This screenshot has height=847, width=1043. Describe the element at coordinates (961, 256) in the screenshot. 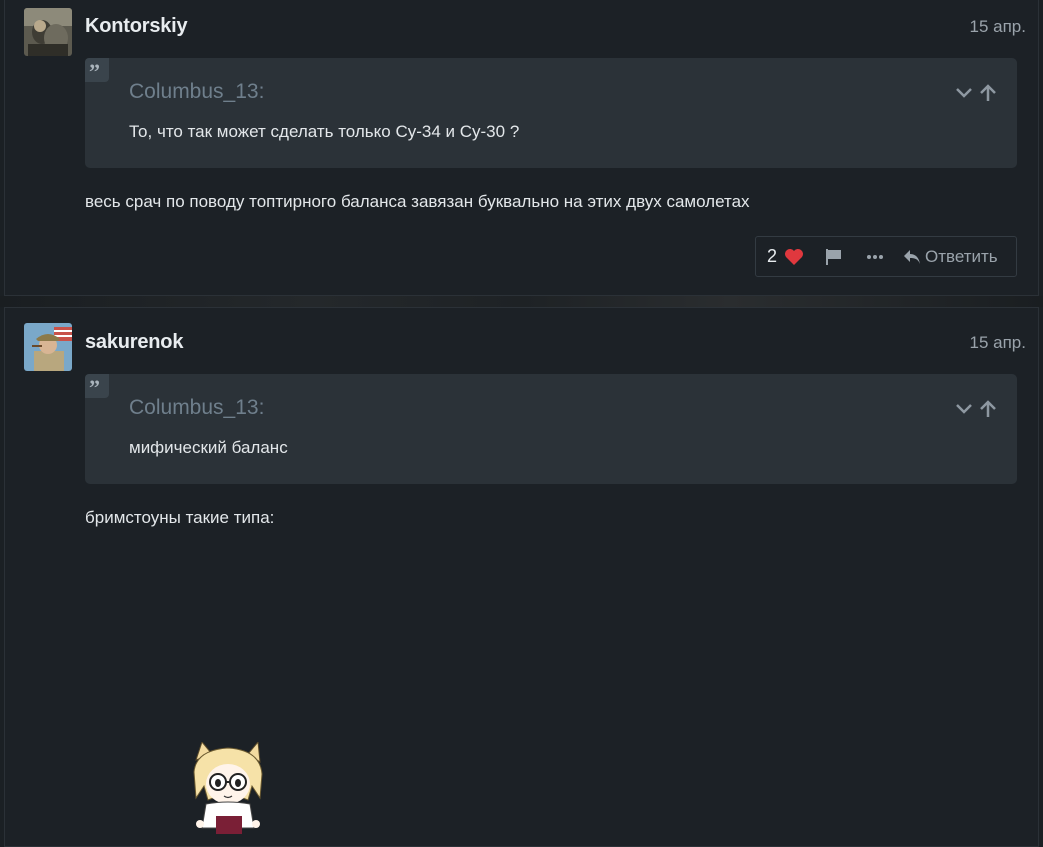

I see `reply-label: Ответить` at that location.